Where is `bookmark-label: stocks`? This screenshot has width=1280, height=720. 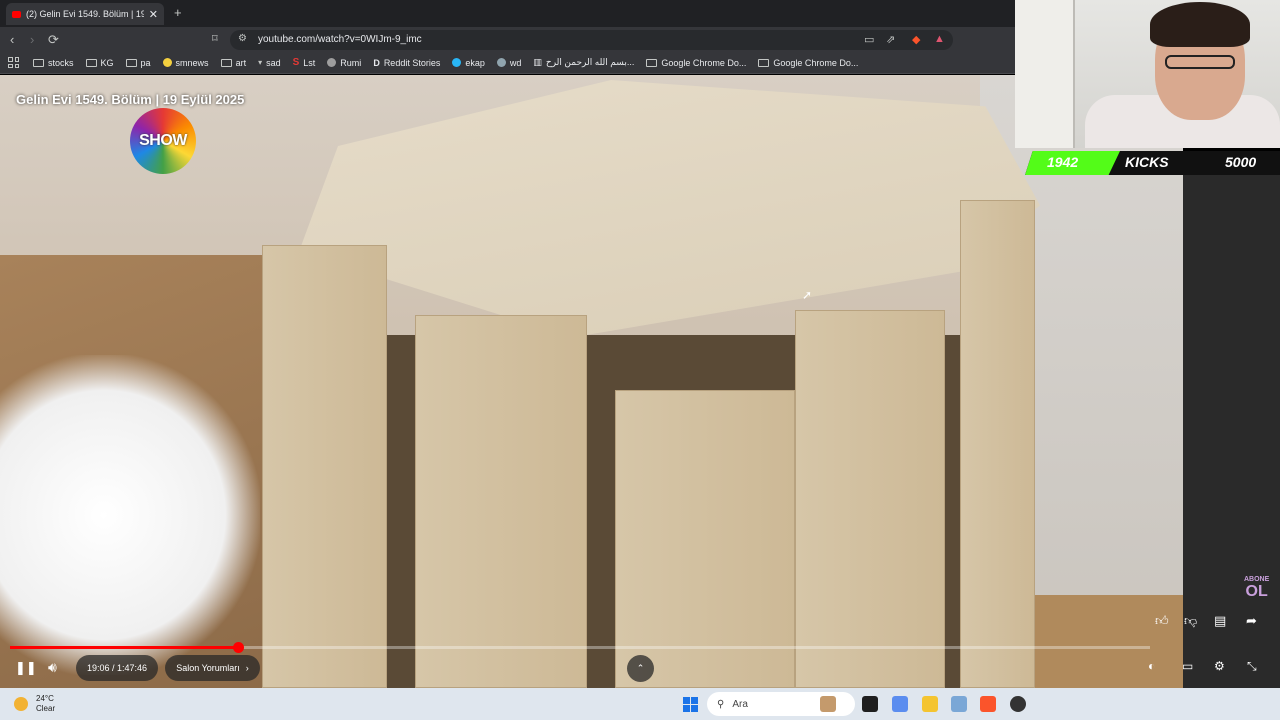 bookmark-label: stocks is located at coordinates (61, 62).